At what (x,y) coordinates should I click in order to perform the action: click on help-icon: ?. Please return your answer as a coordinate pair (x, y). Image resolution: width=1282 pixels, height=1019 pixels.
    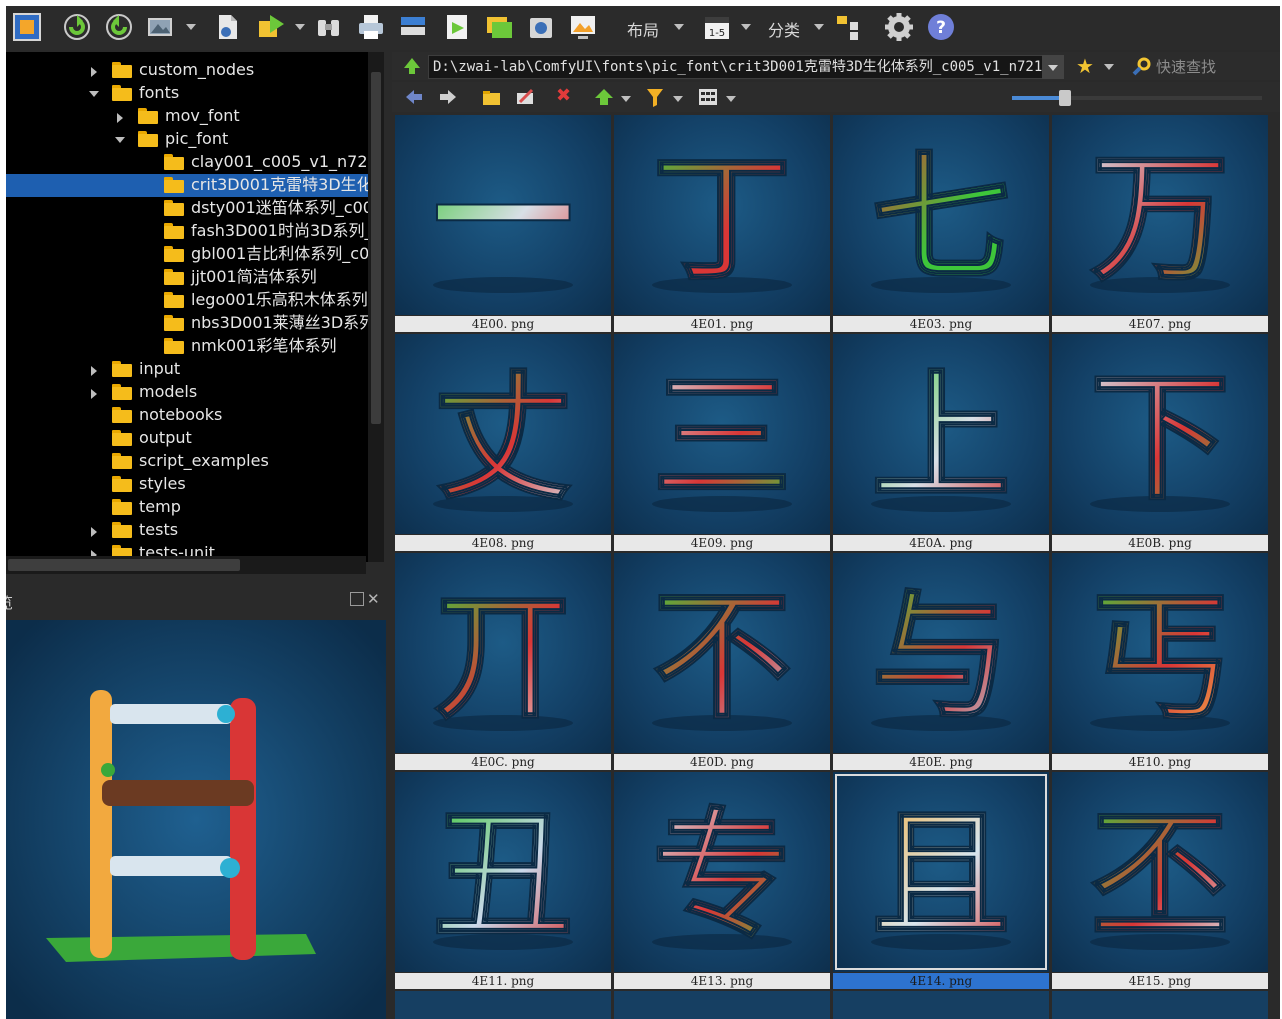
    Looking at the image, I should click on (941, 27).